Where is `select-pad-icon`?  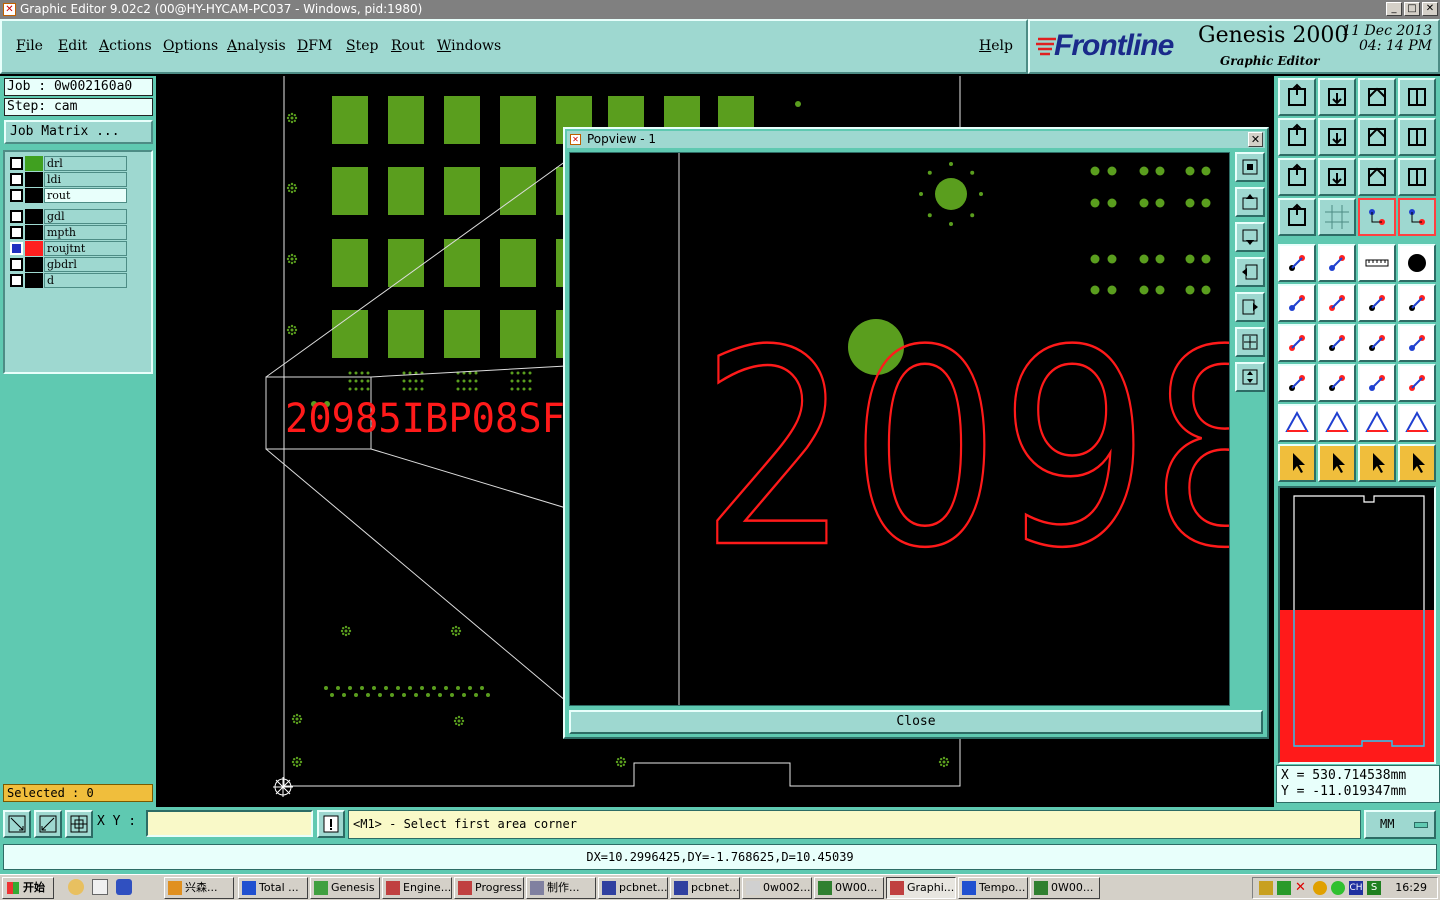
select-pad-icon is located at coordinates (1297, 263).